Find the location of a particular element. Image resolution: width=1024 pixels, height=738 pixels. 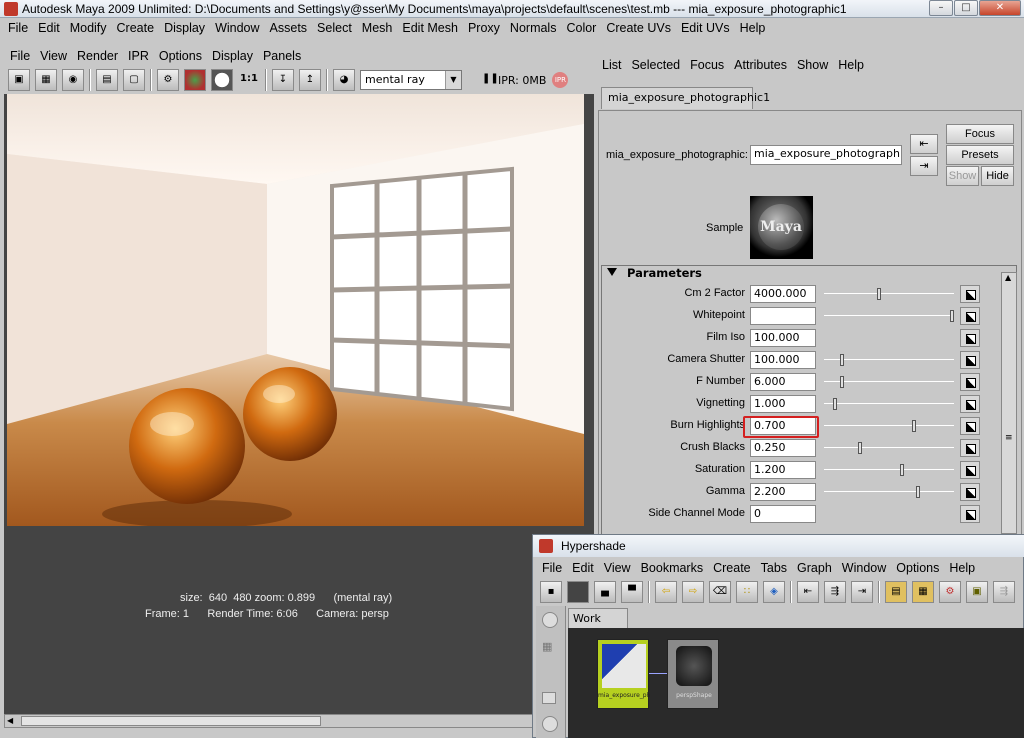

persp-shape-node: perspShape is located at coordinates (693, 674).